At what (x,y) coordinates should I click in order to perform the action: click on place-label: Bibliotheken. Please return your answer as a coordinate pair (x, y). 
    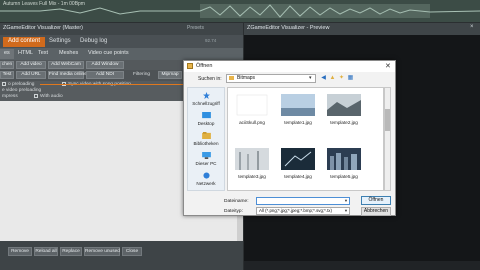
    Looking at the image, I should click on (206, 143).